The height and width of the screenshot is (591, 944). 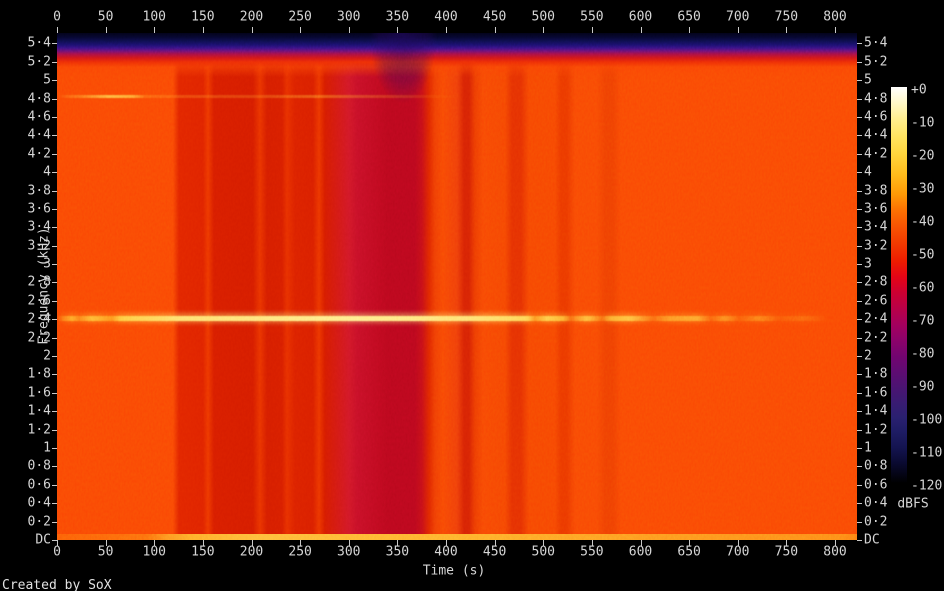 I want to click on colorbar, so click(x=899, y=285).